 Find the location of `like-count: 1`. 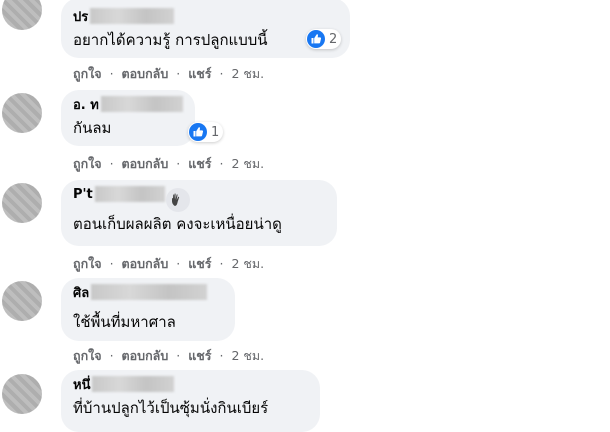

like-count: 1 is located at coordinates (215, 132).